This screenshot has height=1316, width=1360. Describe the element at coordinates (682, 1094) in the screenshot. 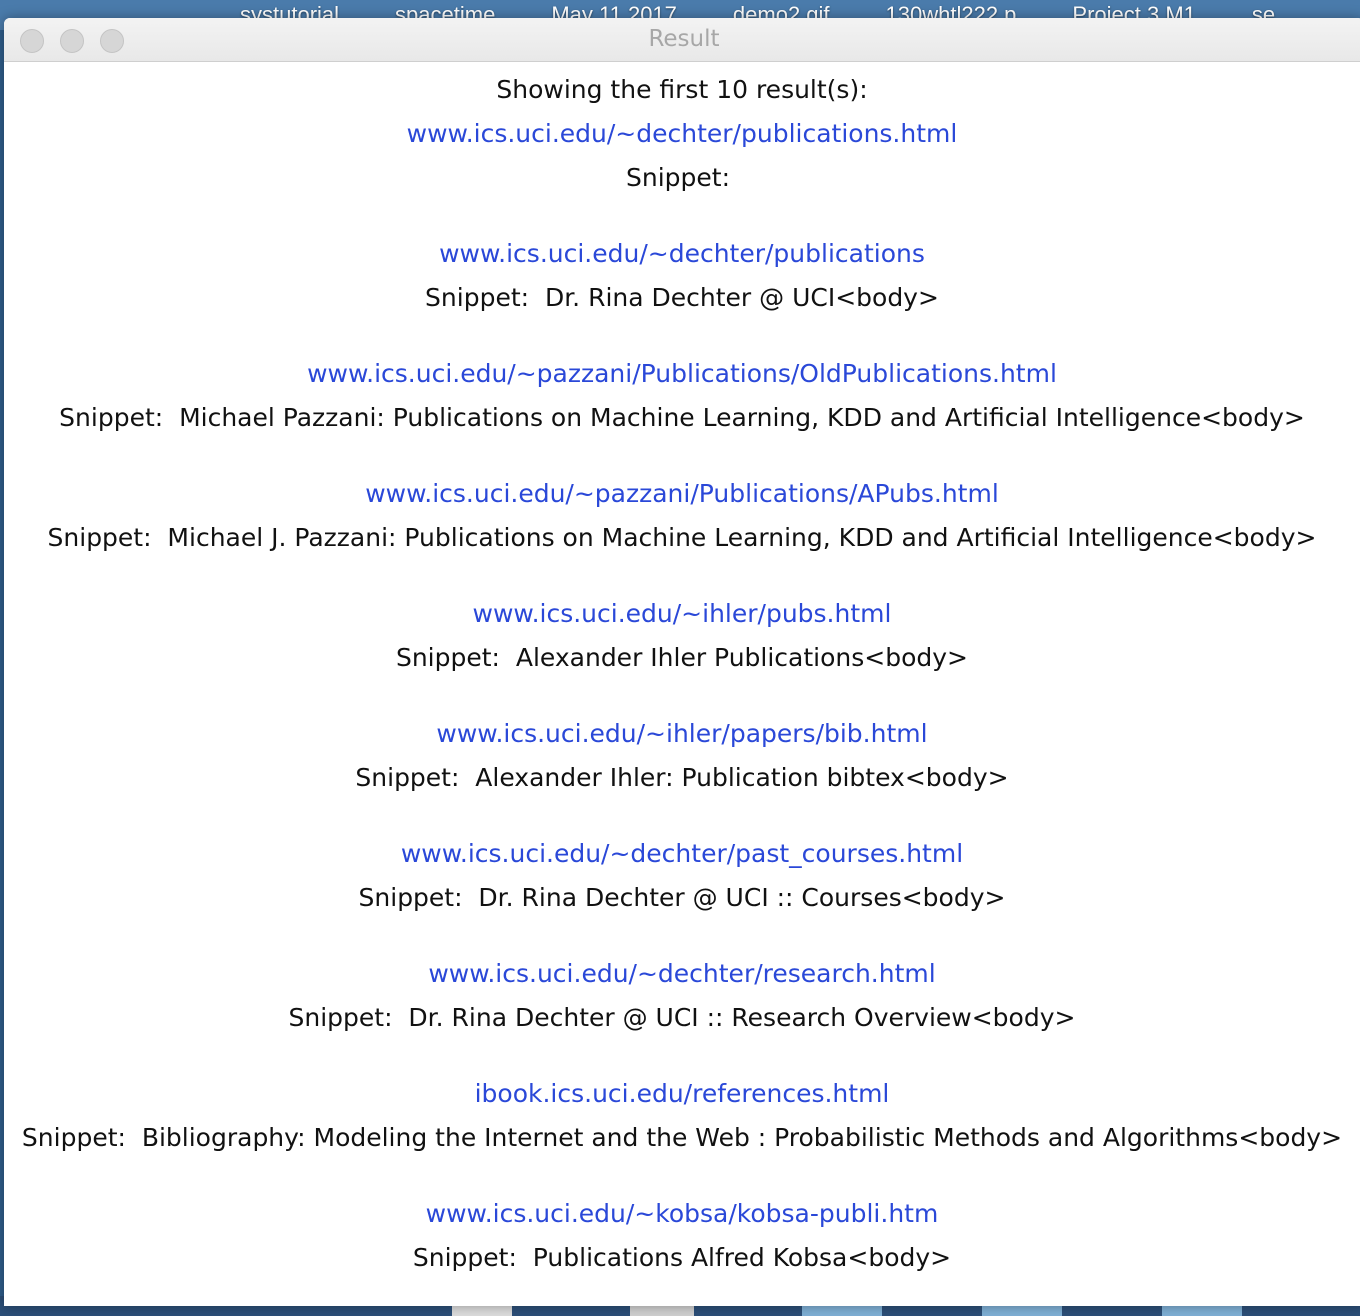

I see `result-link: ibook.ics.uci.edu/references.html` at that location.